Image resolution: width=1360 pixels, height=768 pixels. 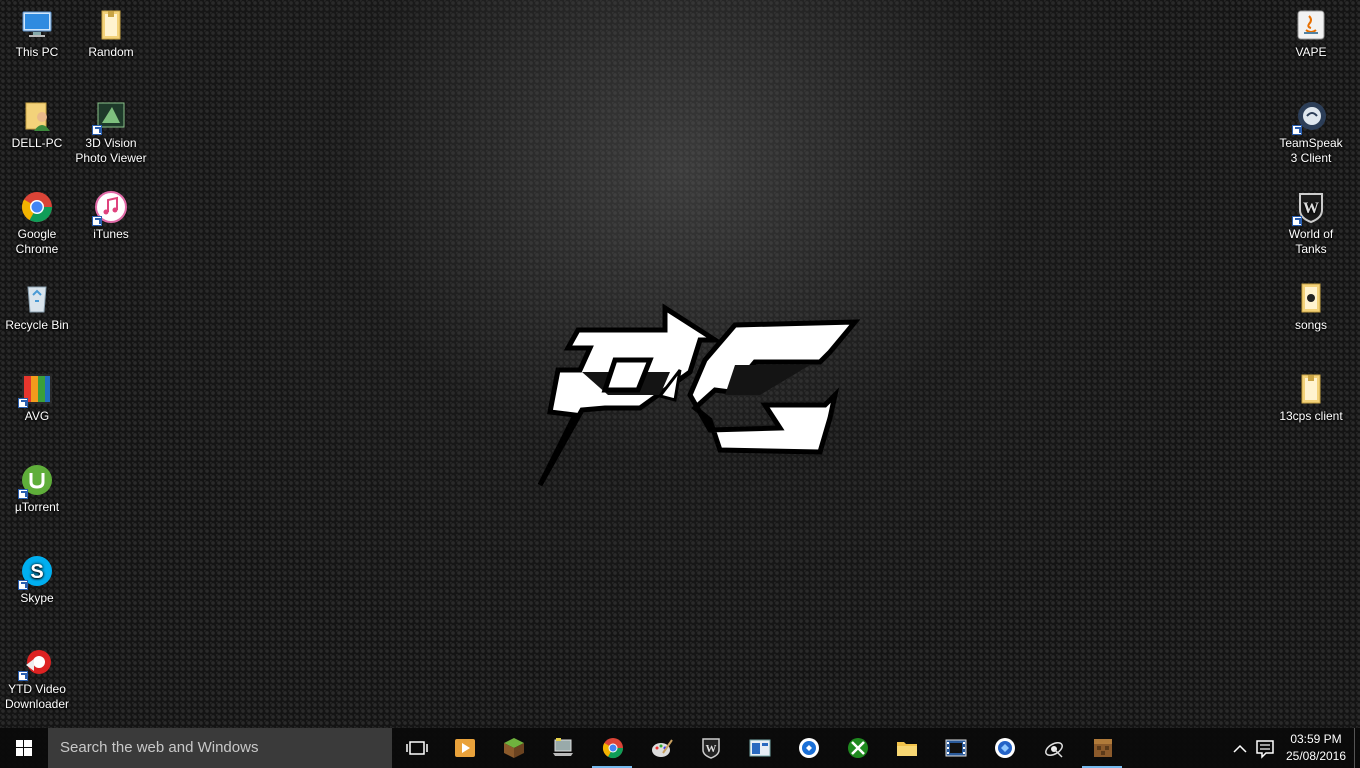 I want to click on desktop-icon-utorrent: µTorrent, so click(x=37, y=501).